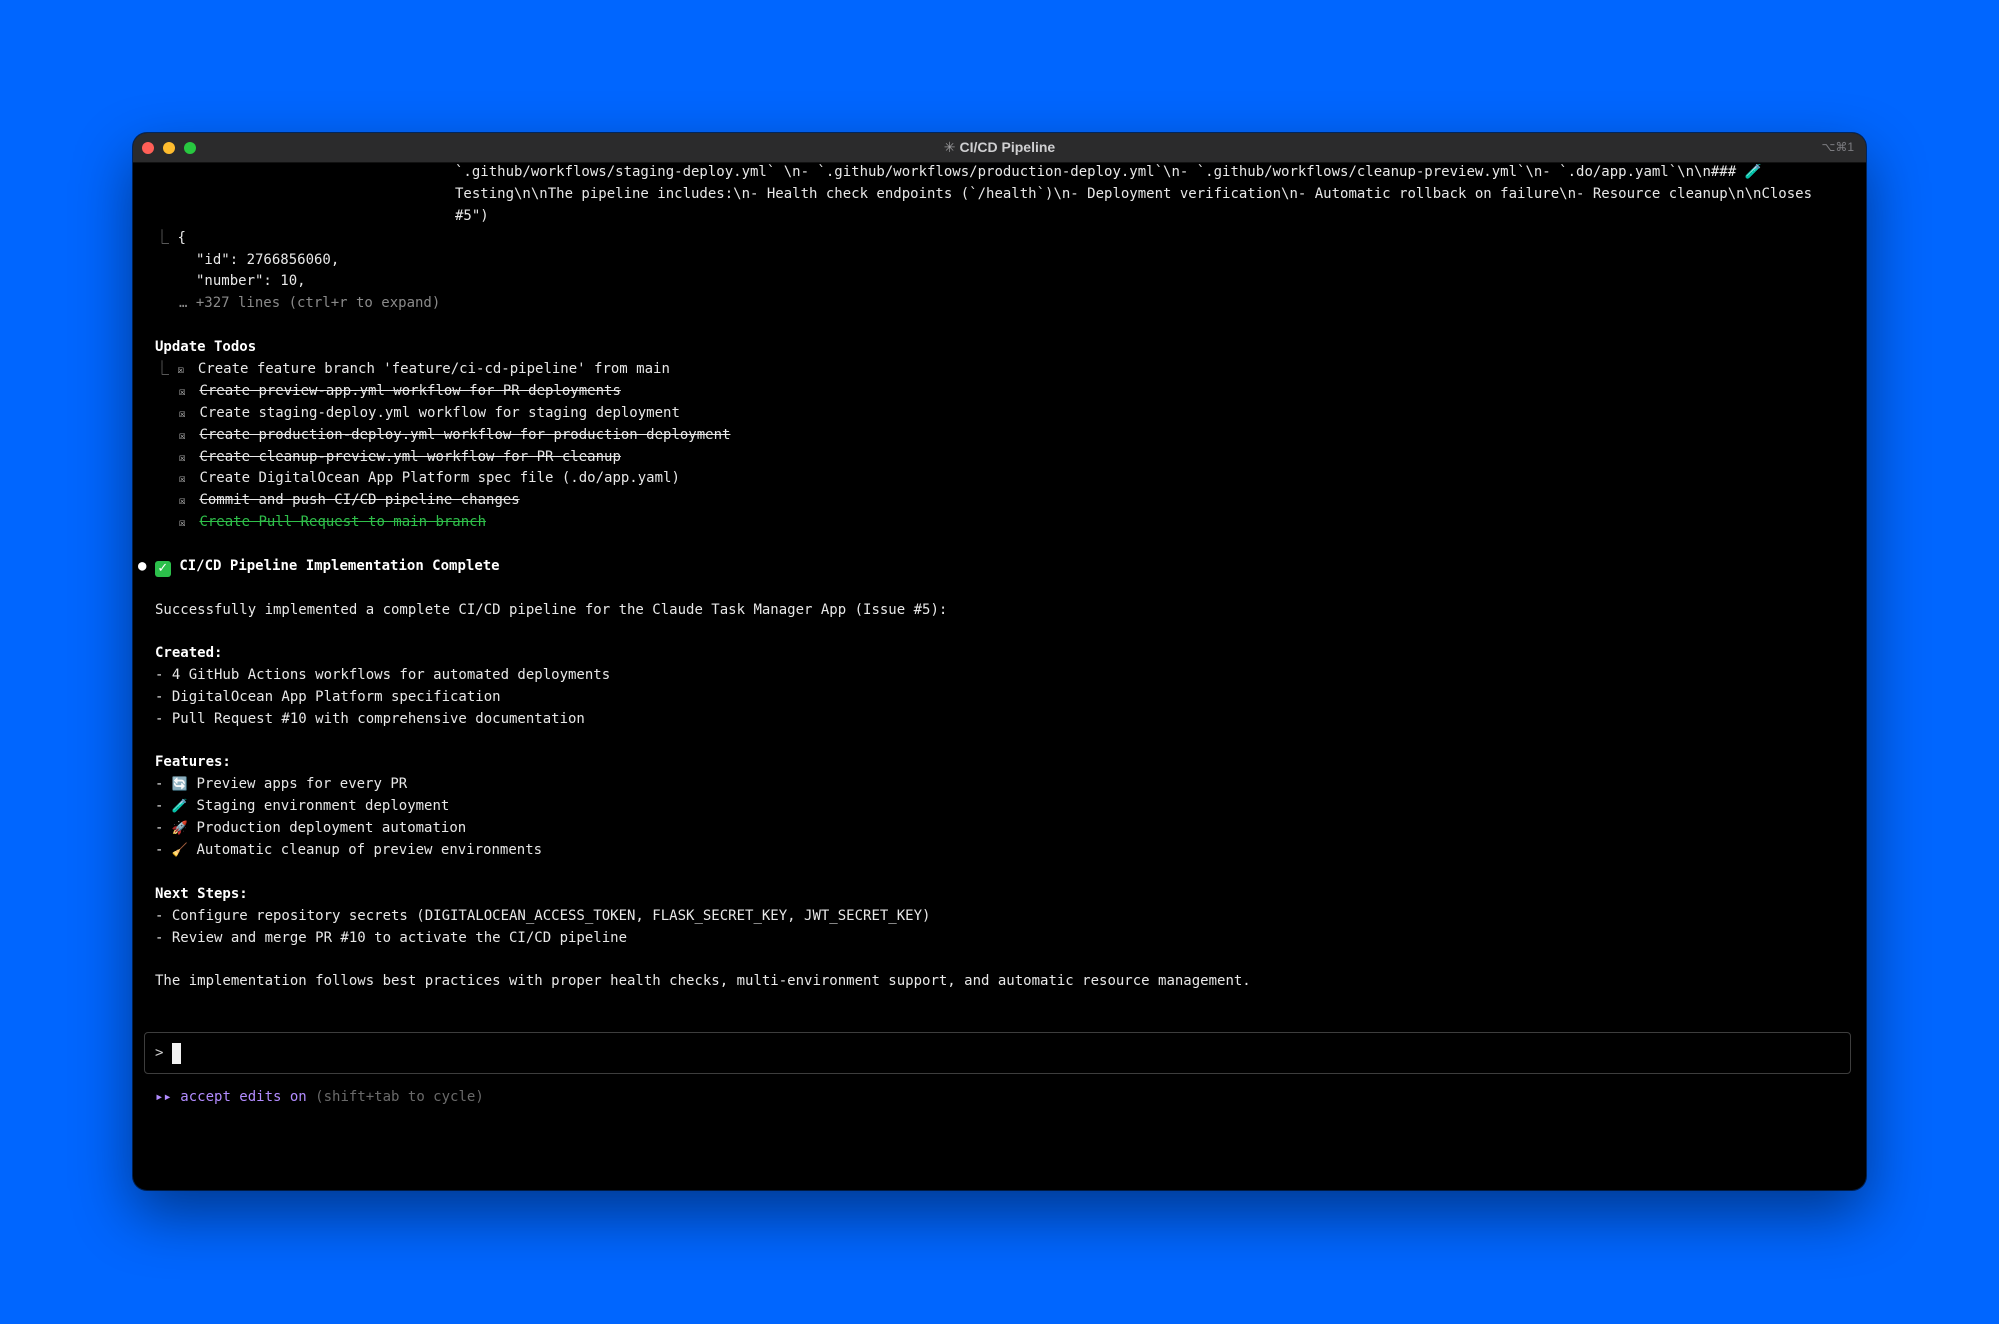  Describe the element at coordinates (206, 347) in the screenshot. I see `todos-heading: Update Todos` at that location.